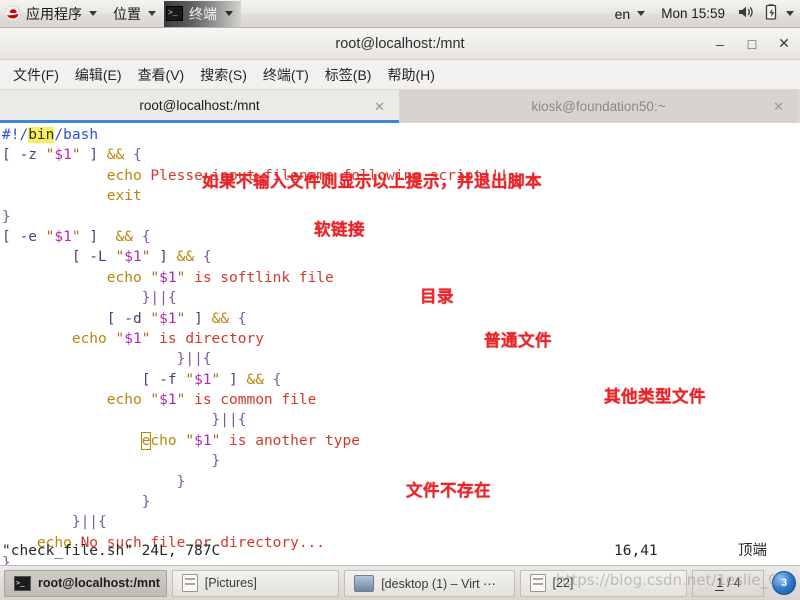  Describe the element at coordinates (124, 196) in the screenshot. I see `exit-keyword: exit` at that location.